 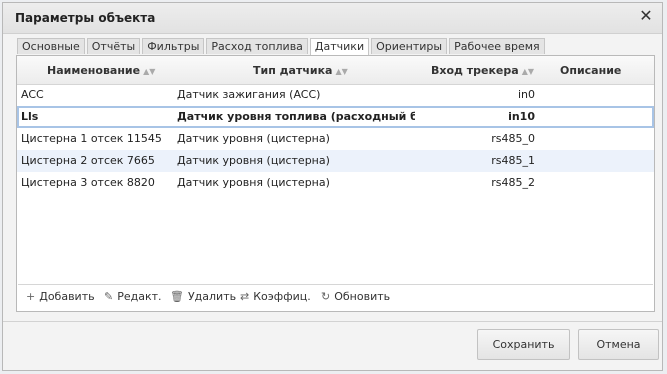 I want to click on tab-landmarks: Ориентиры, so click(x=409, y=46).